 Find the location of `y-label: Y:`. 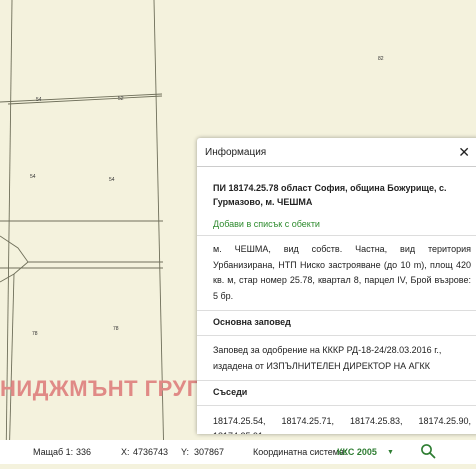

y-label: Y: is located at coordinates (185, 452).